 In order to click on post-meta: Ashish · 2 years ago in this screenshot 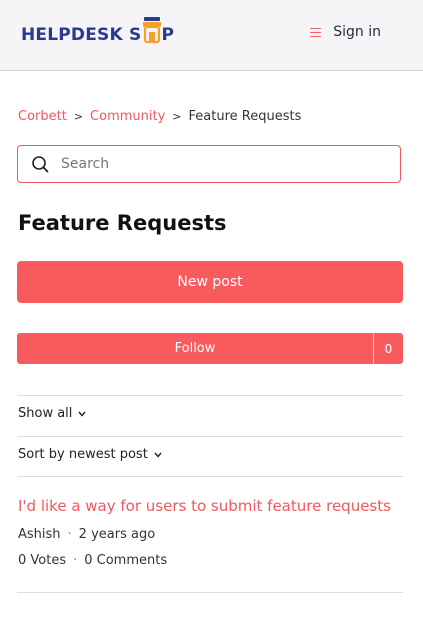, I will do `click(86, 534)`.